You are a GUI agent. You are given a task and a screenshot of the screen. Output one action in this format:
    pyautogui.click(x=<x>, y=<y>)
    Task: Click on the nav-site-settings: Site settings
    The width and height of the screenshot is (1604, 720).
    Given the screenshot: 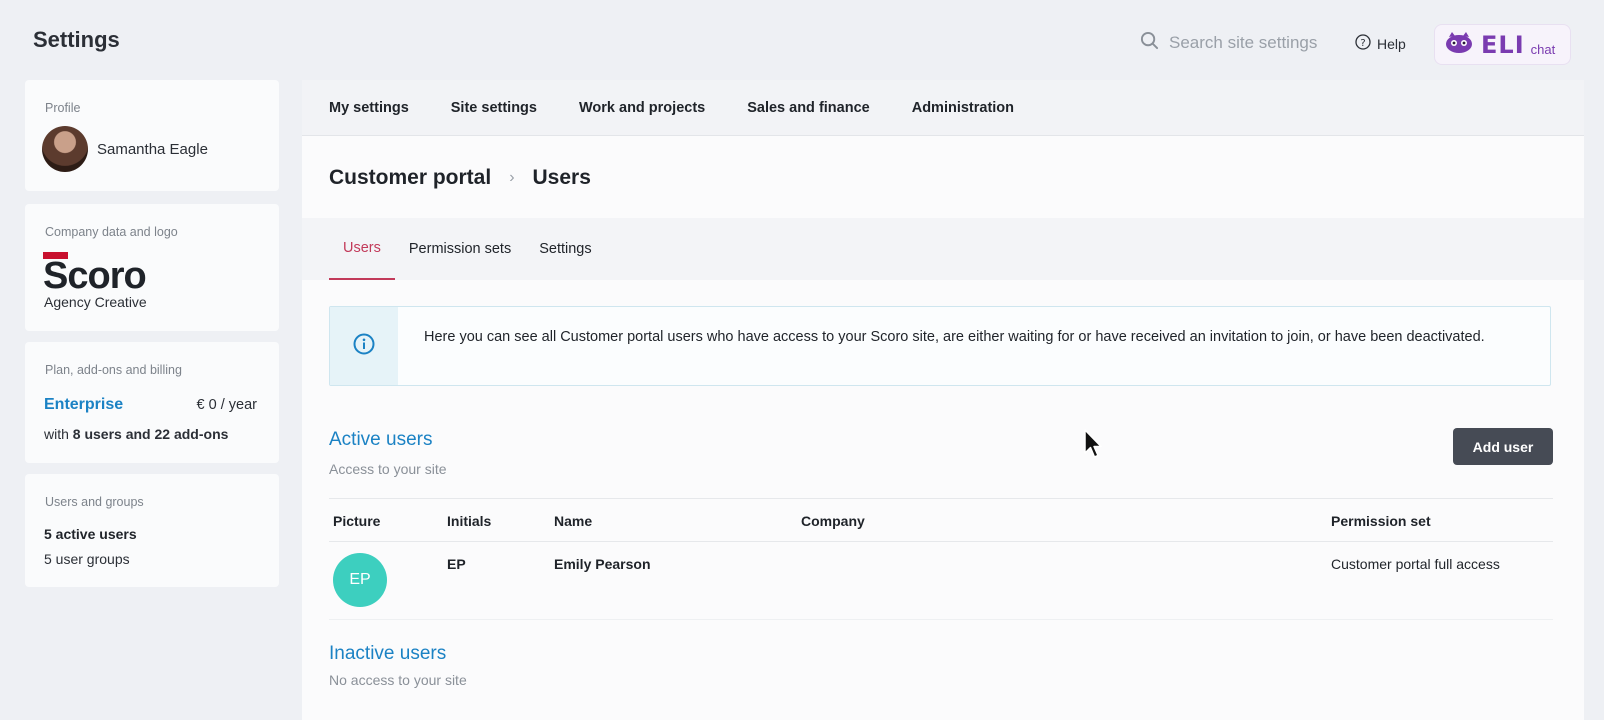 What is the action you would take?
    pyautogui.click(x=494, y=108)
    